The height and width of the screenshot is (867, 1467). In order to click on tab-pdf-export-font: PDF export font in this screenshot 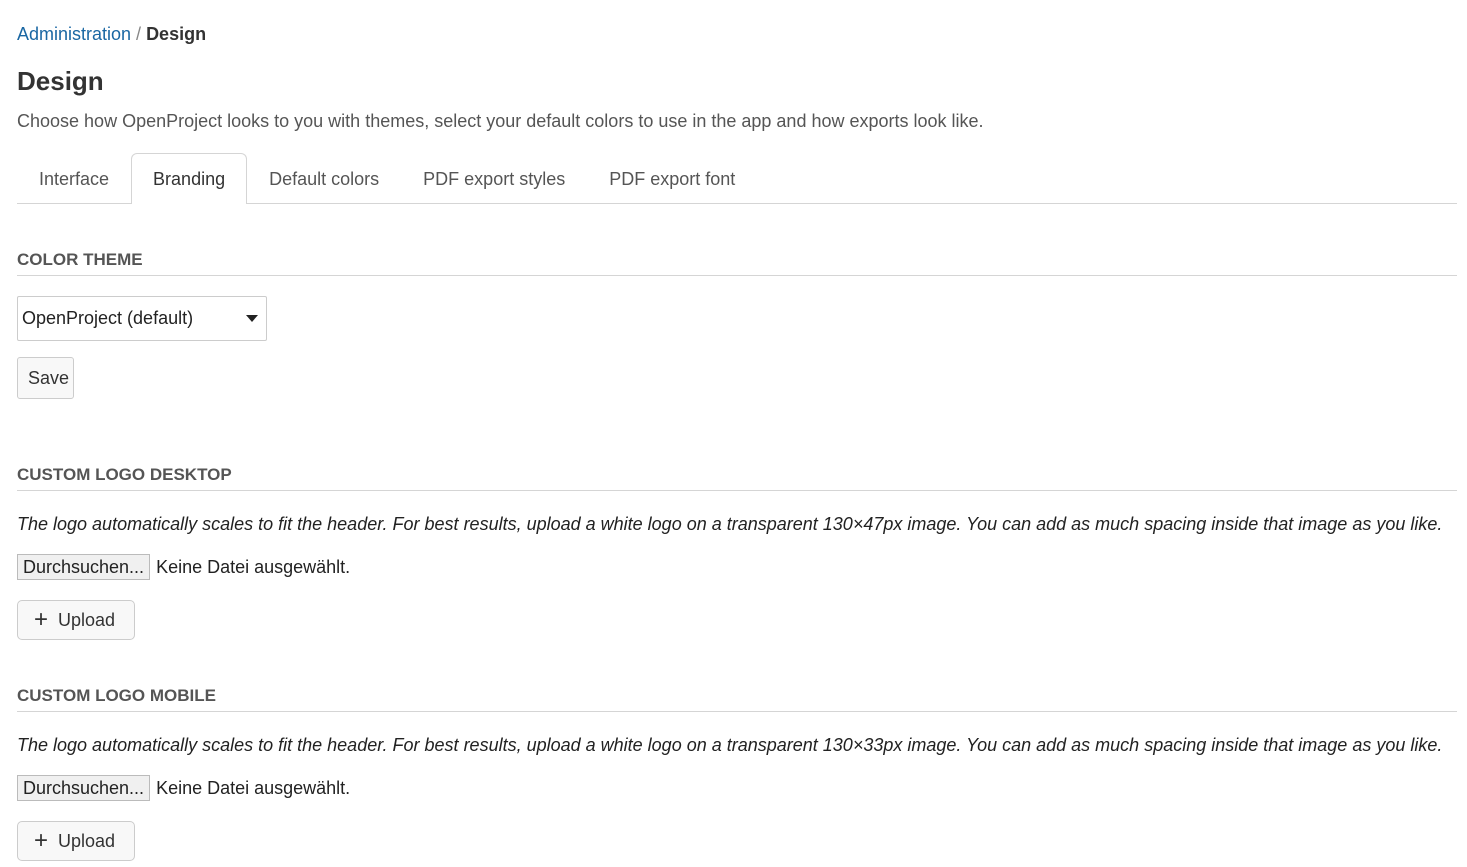, I will do `click(672, 179)`.